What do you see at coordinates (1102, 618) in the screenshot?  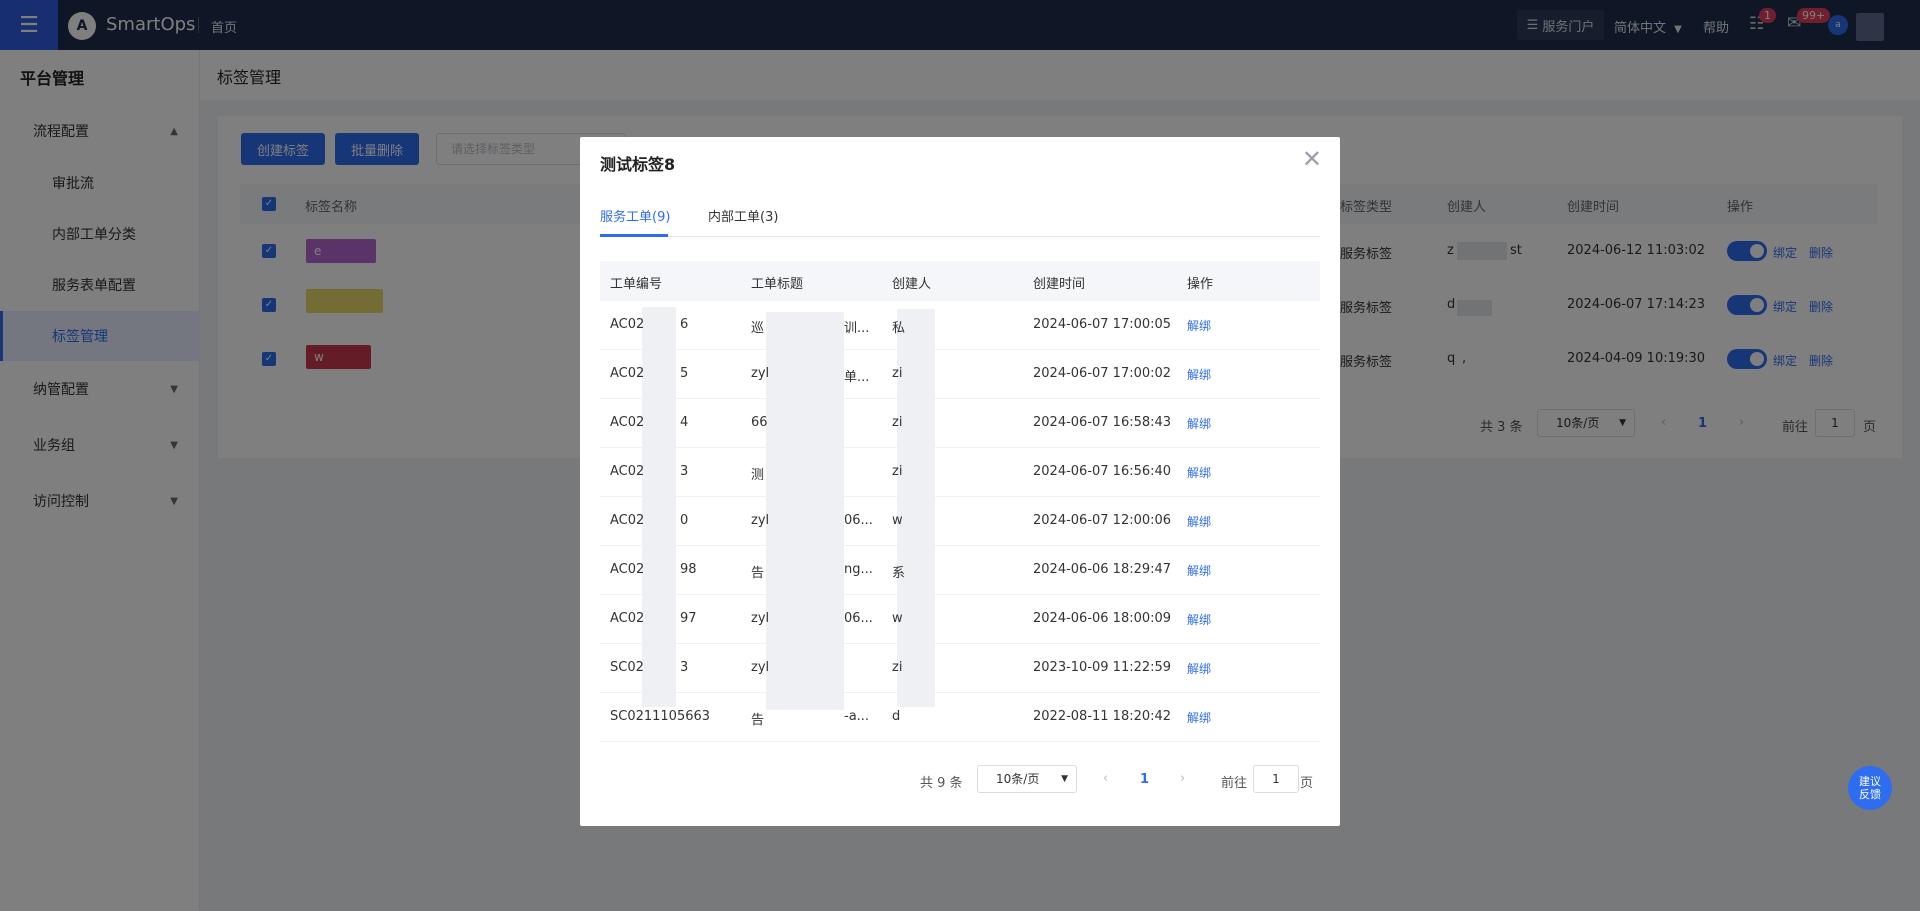 I see `ticket-created-time-cell: 2024-06-06 18:00:09` at bounding box center [1102, 618].